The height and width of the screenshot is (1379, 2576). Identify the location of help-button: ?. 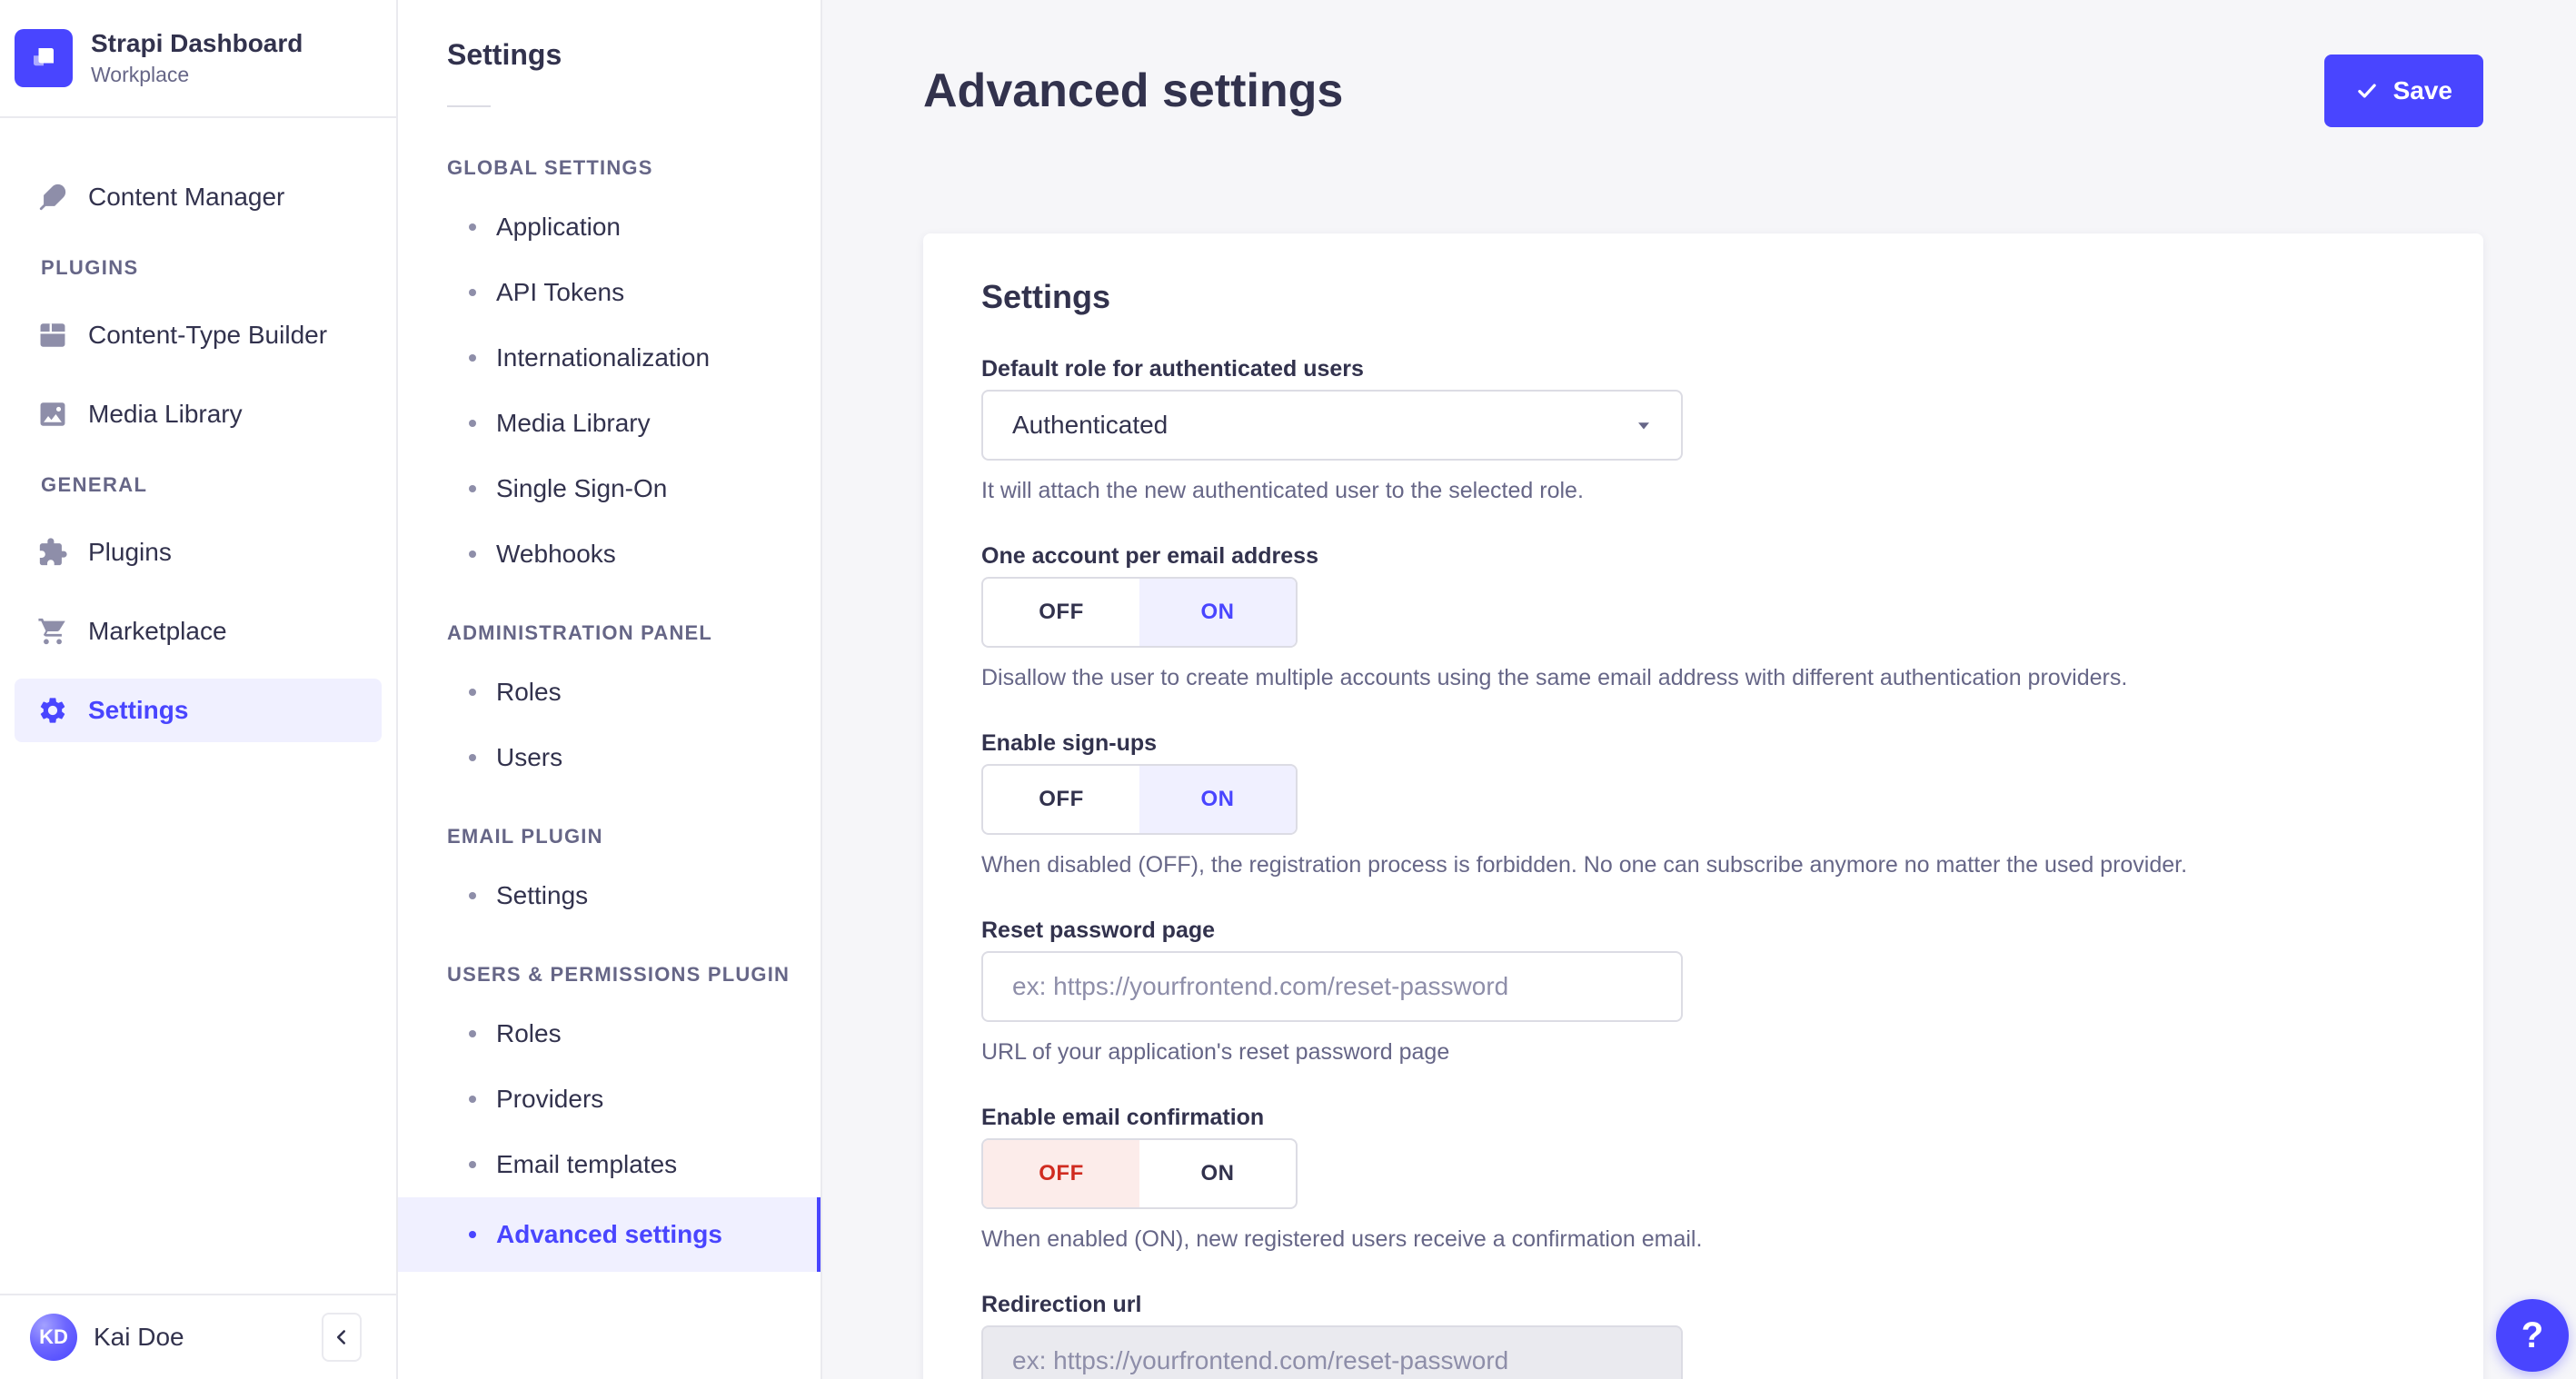
(2533, 1335).